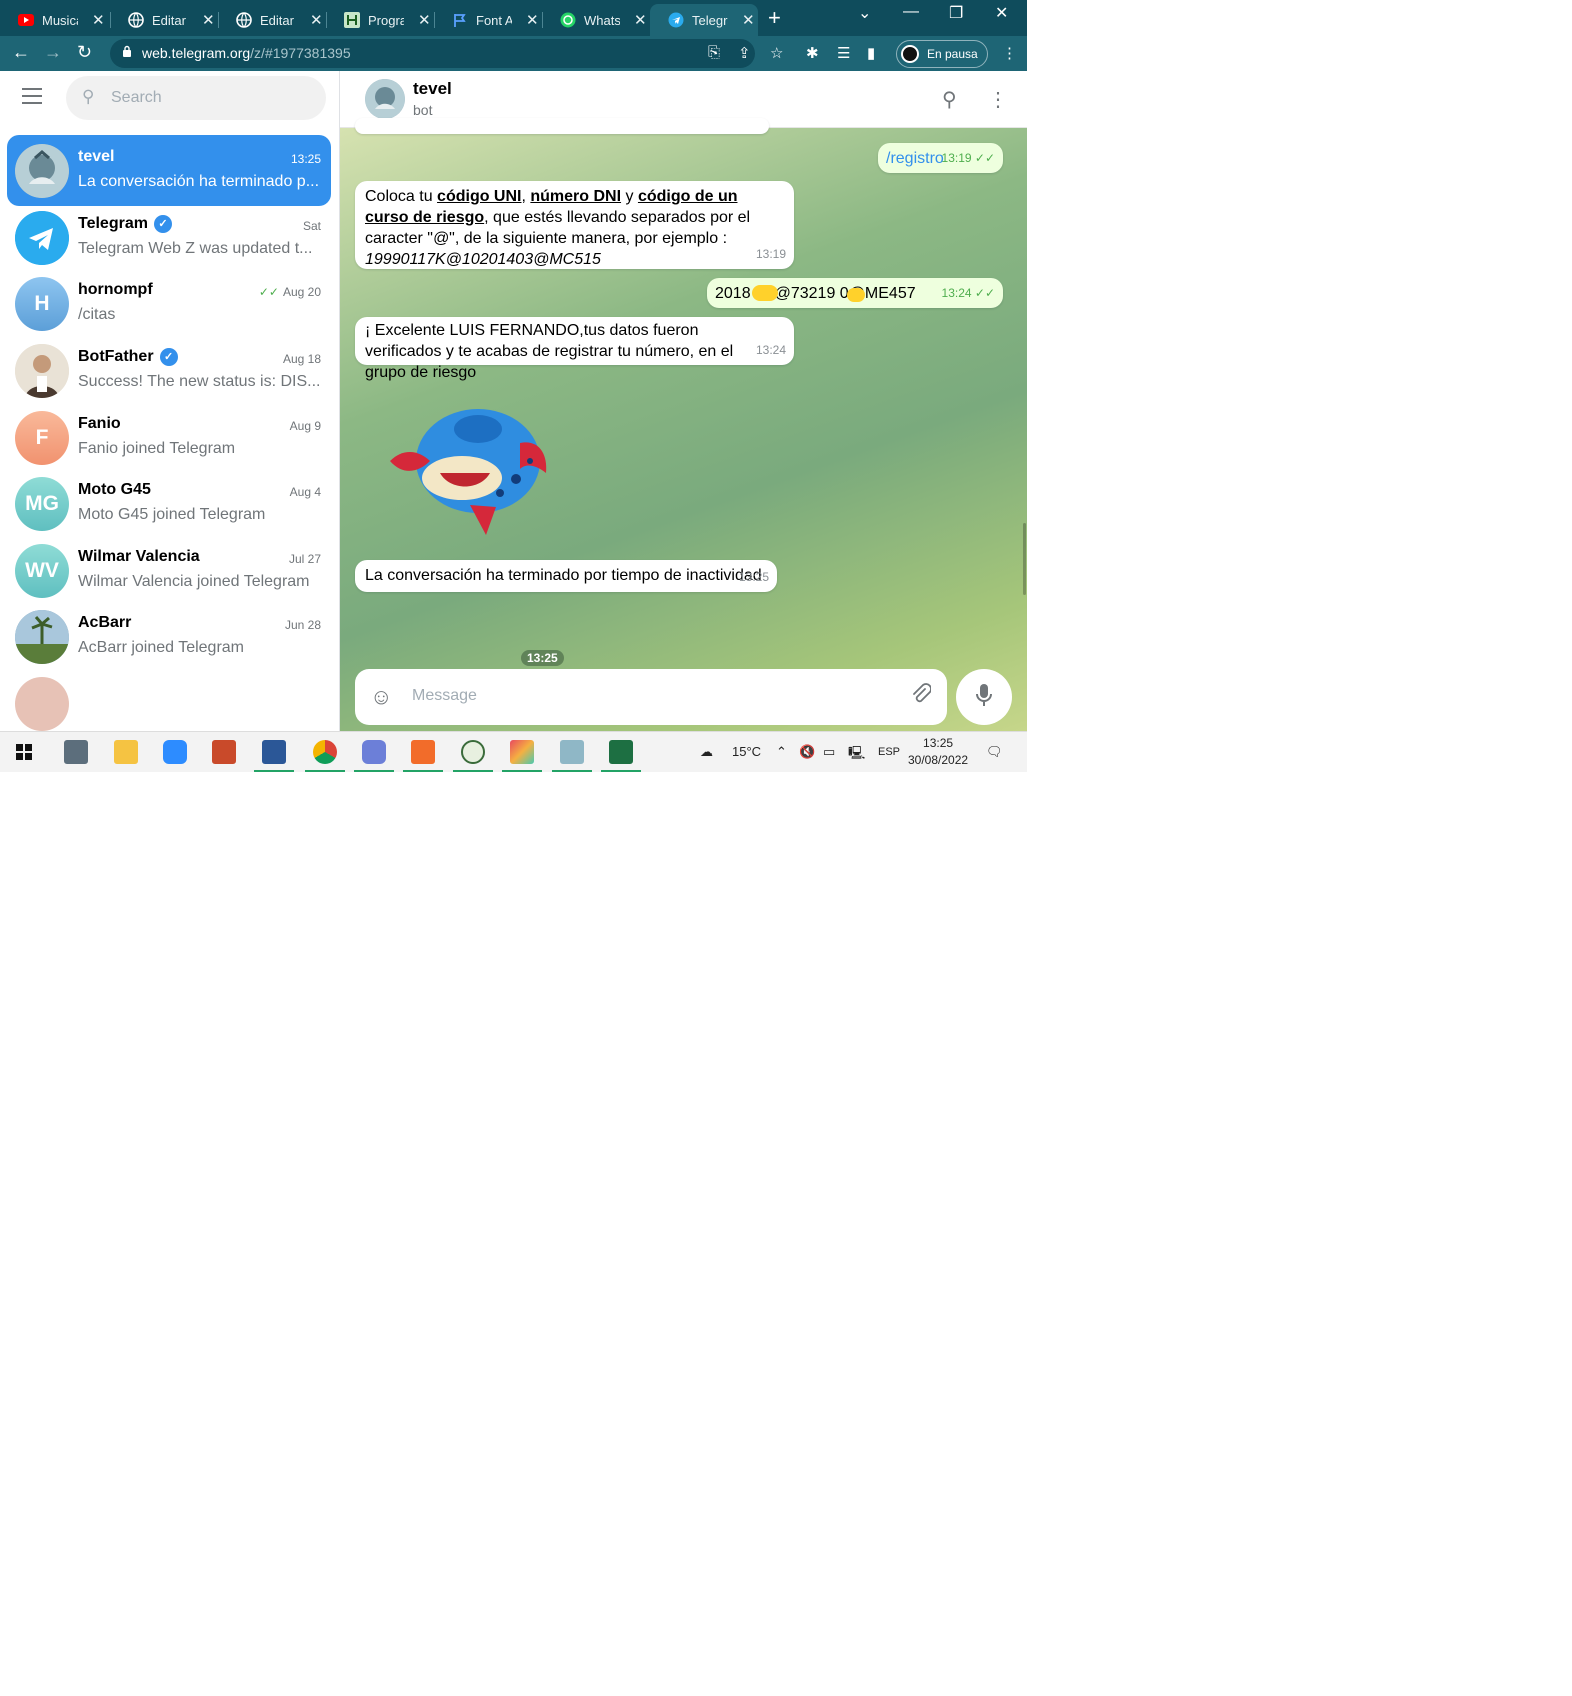 The image size is (1572, 1696). I want to click on scrollbar, so click(1024, 559).